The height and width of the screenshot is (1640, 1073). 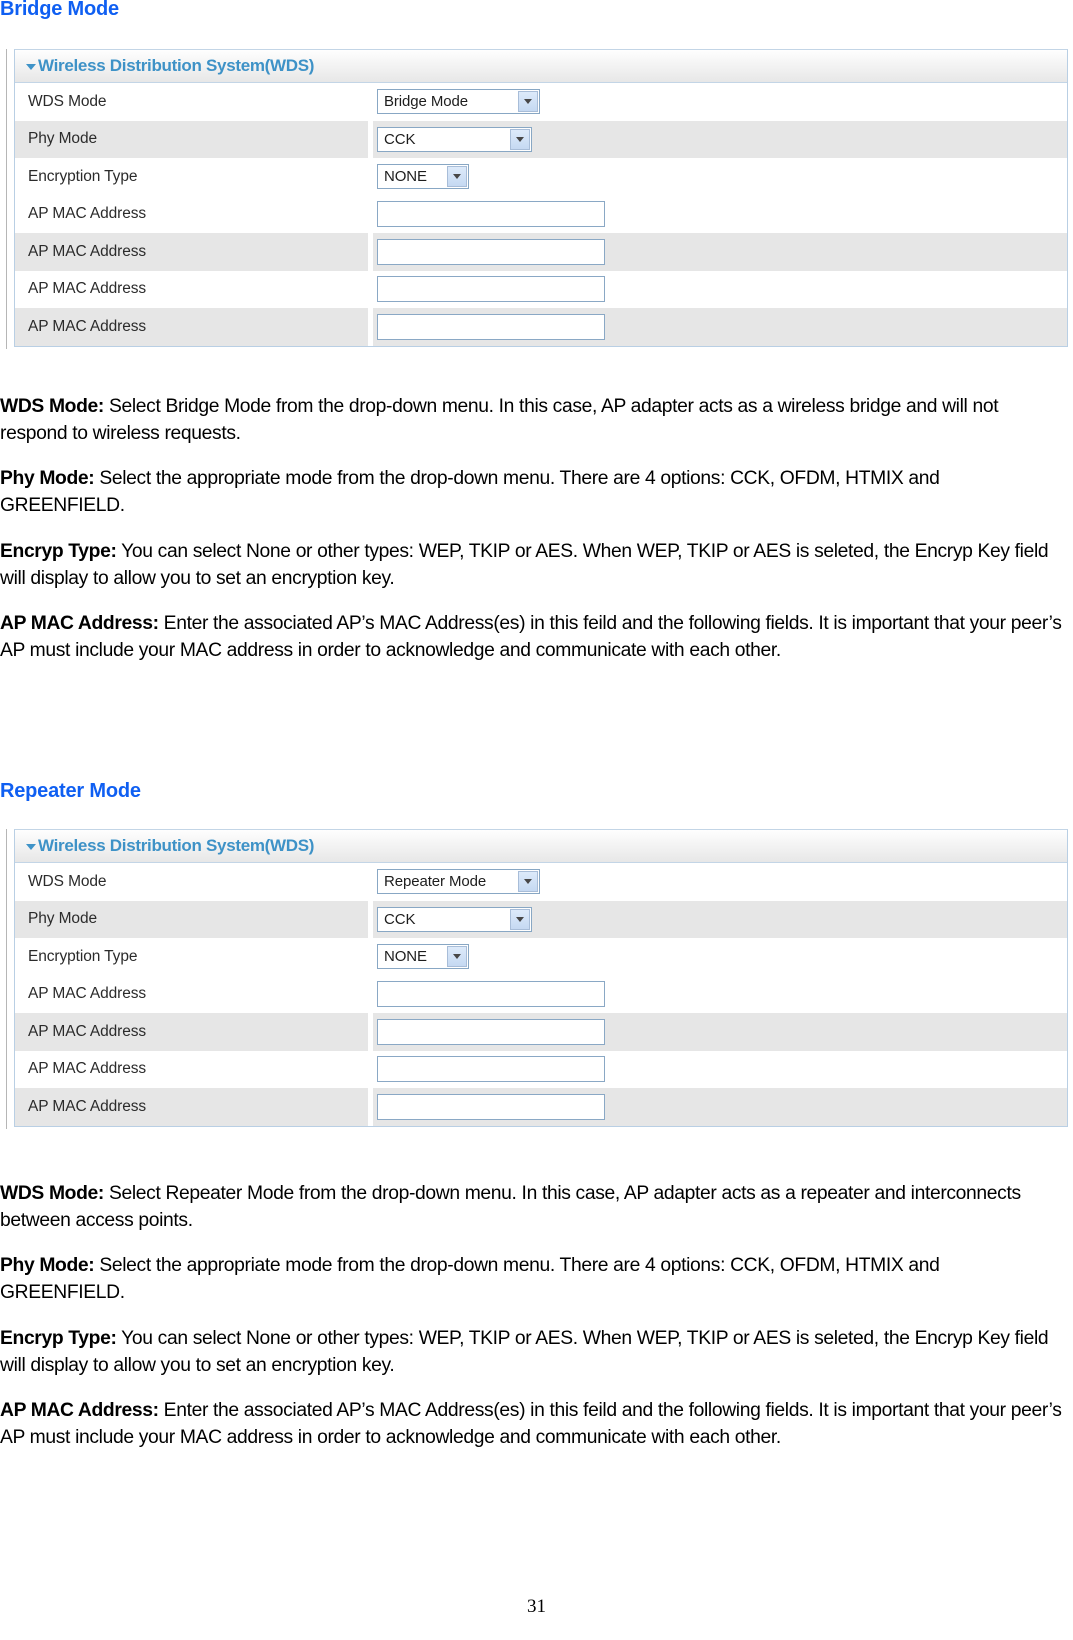 What do you see at coordinates (536, 1606) in the screenshot?
I see `page-number: 31` at bounding box center [536, 1606].